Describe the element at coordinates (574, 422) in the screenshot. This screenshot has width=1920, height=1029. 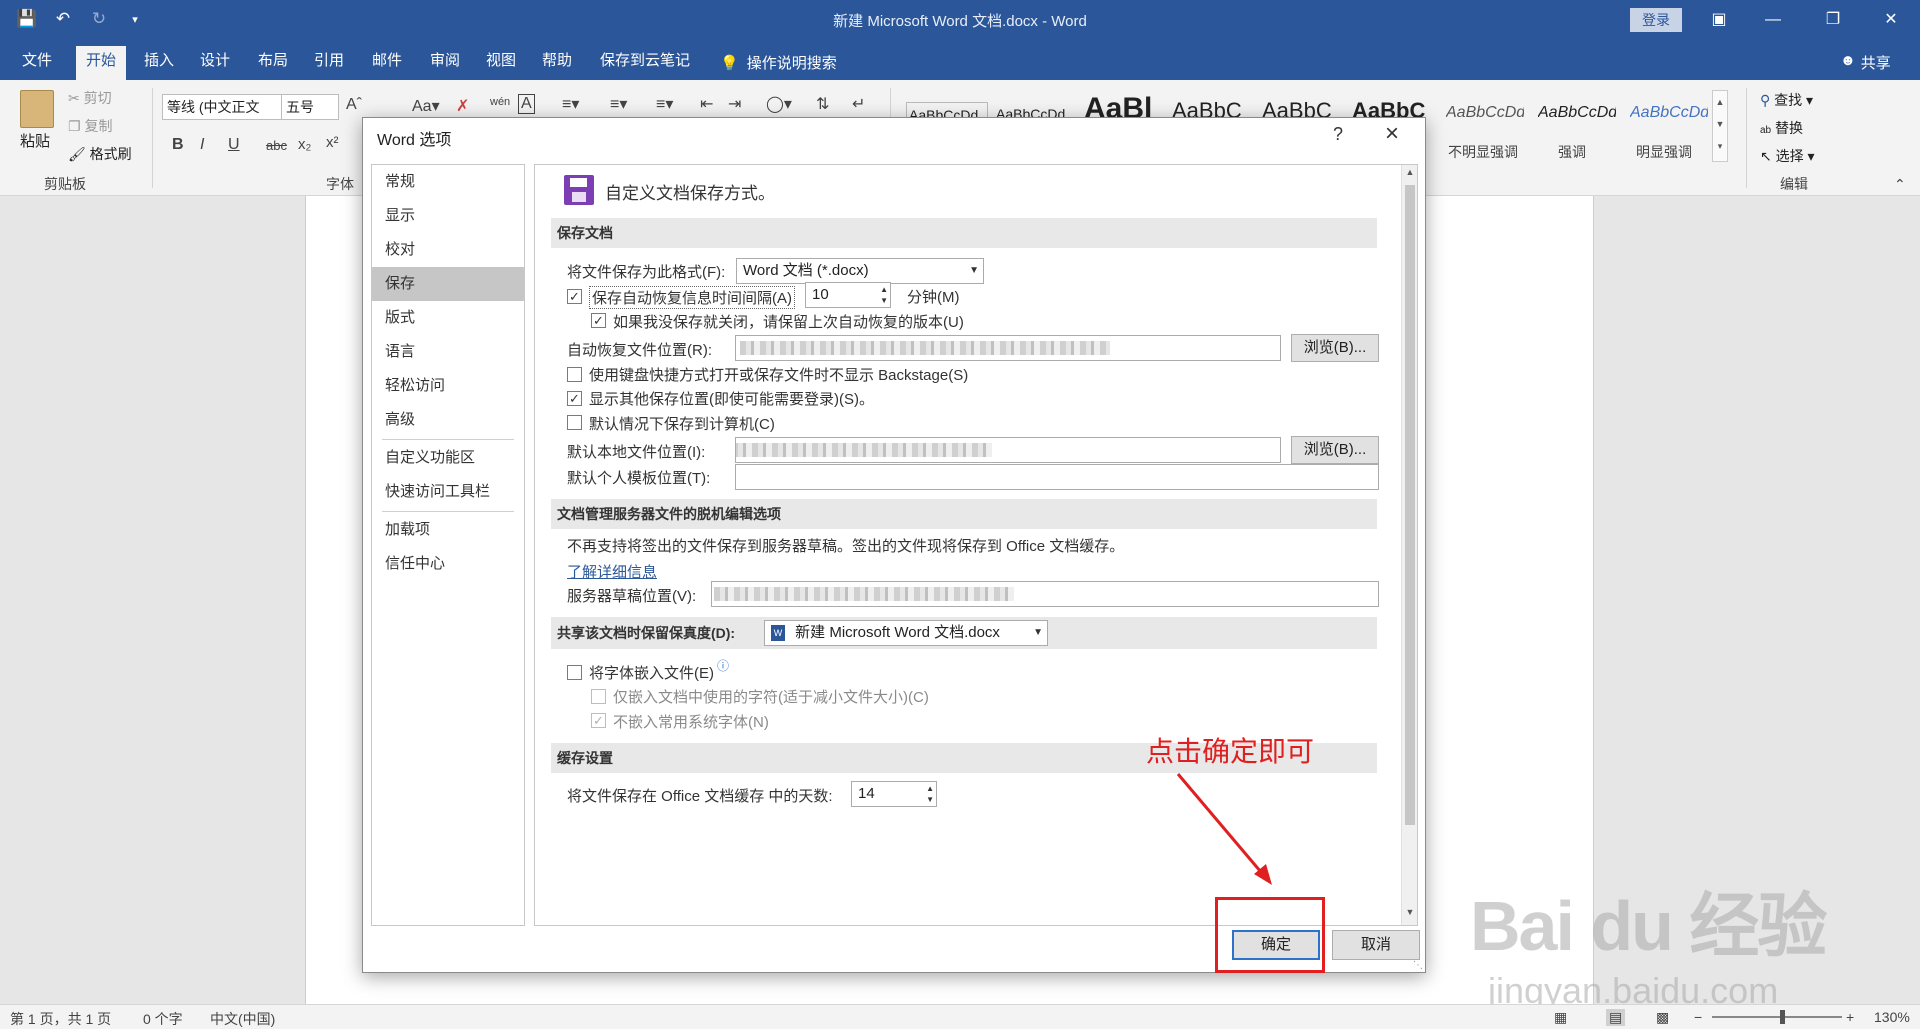
I see `save-to-computer-checkbox` at that location.